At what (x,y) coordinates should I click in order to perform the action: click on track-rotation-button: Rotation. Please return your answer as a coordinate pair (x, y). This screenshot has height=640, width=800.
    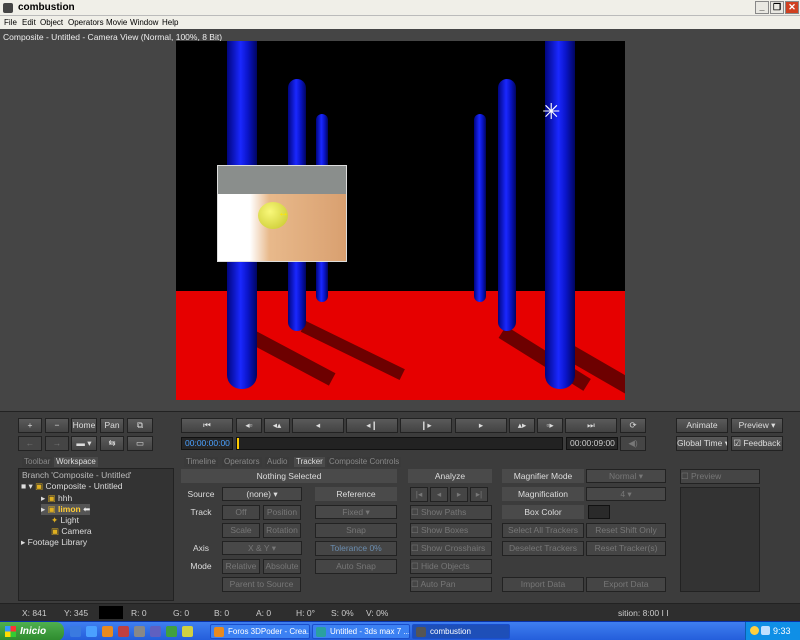
    Looking at the image, I should click on (282, 530).